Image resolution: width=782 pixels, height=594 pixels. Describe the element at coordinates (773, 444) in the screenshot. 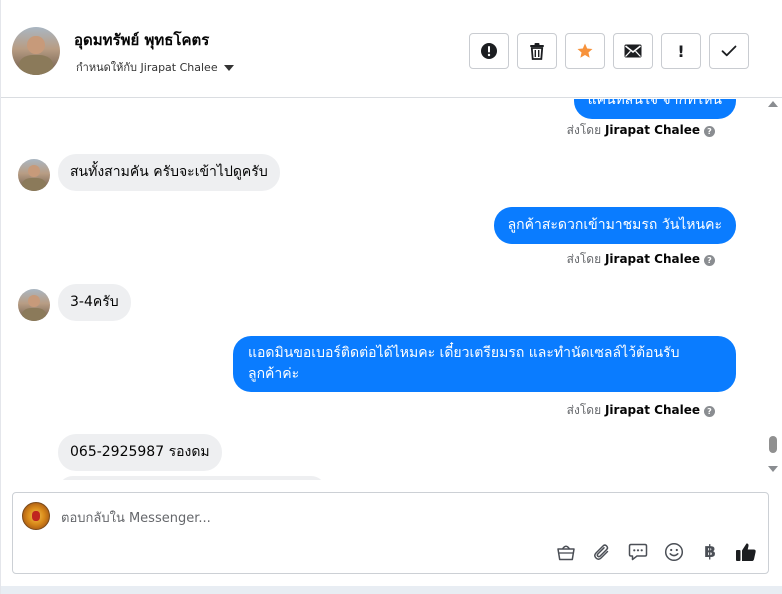

I see `scrollbar-thumb` at that location.